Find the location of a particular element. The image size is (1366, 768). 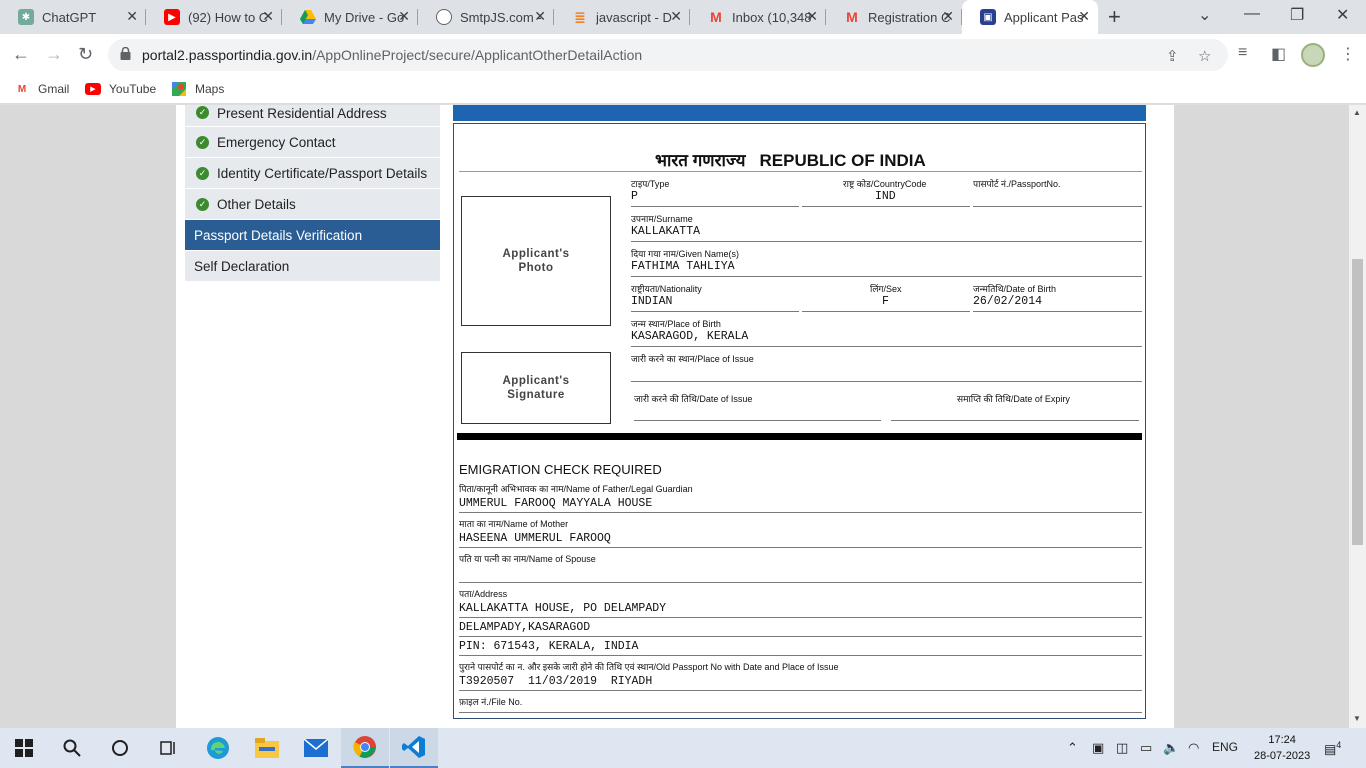

sidebar-item-present-address: ✓ Present Residential Address is located at coordinates (312, 116).